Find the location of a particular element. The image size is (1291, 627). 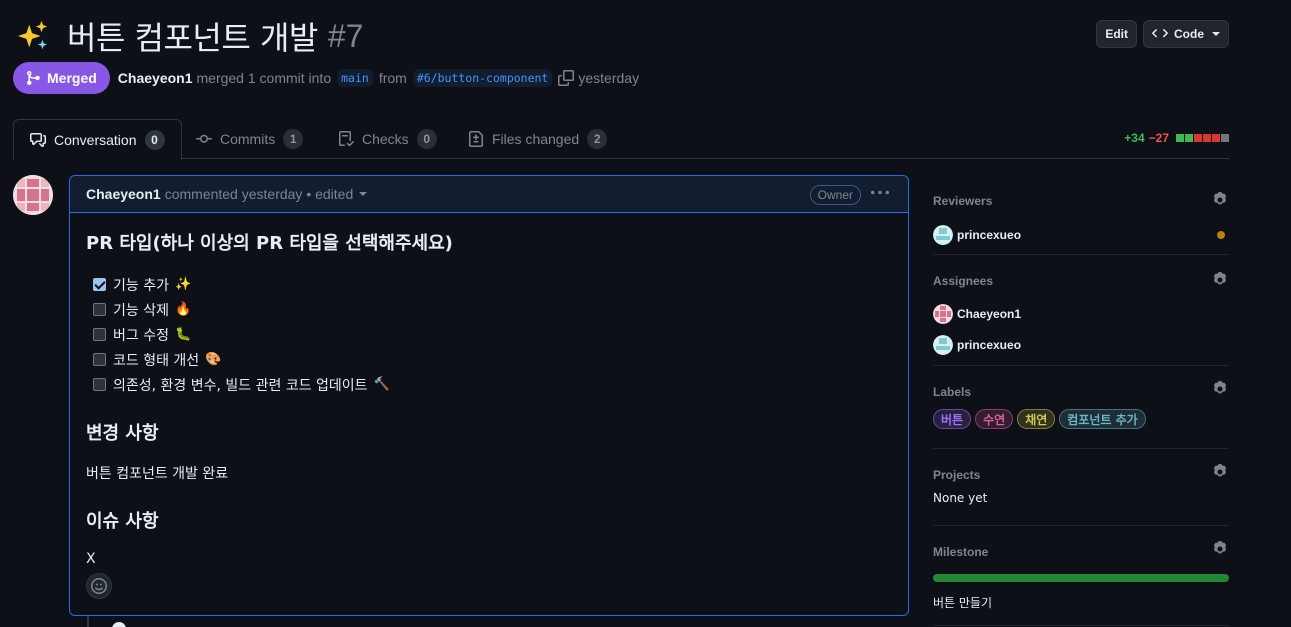

label-list: 버튼 수연 채연 컴포넌트 추가 is located at coordinates (1081, 419).